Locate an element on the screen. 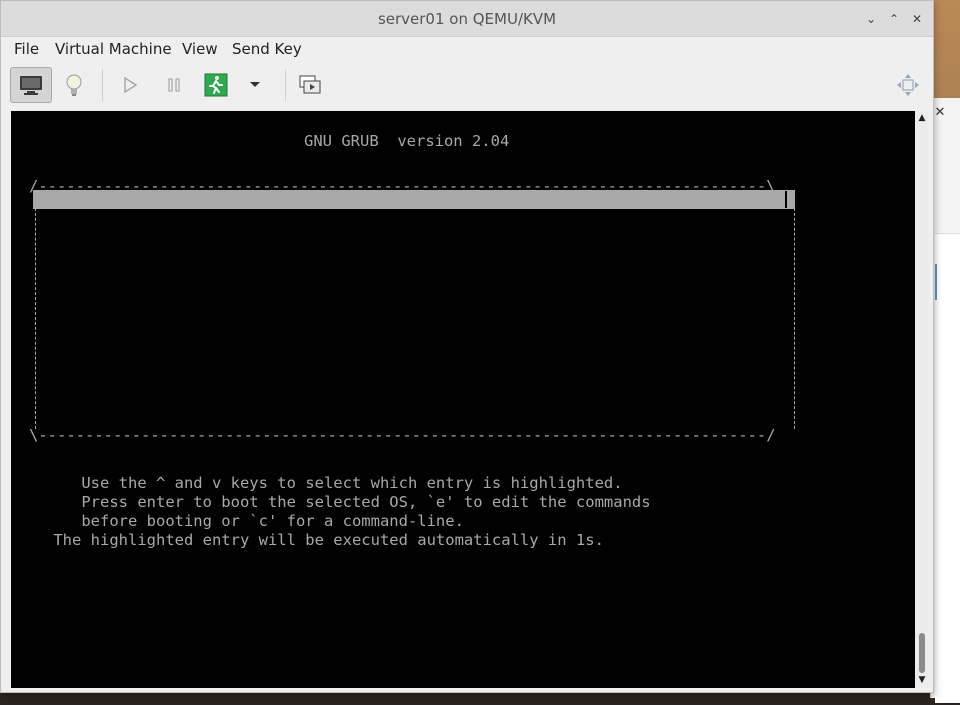  menu-virtual-machine: Virtual Machine is located at coordinates (113, 49).